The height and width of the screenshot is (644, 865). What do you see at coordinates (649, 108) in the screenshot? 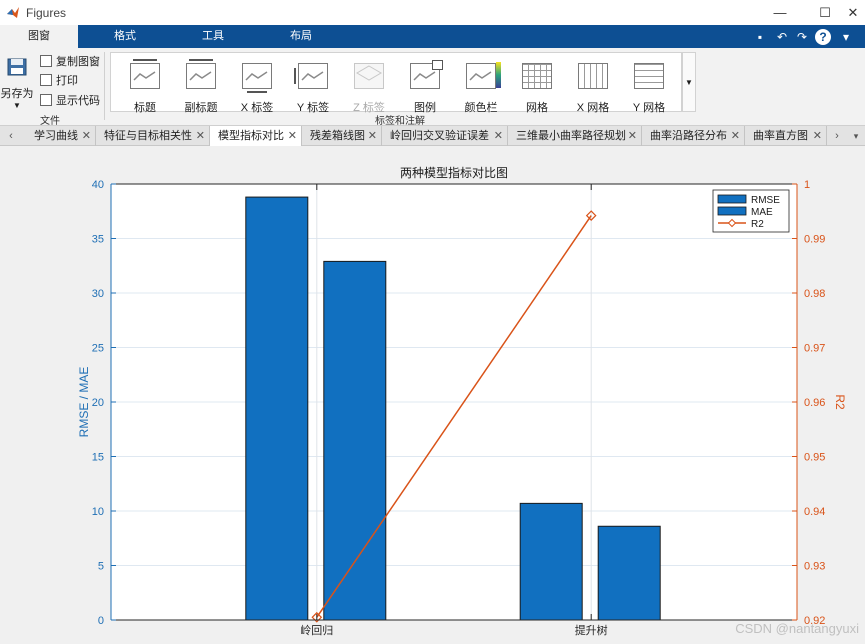
I see `ygrid-button-label: Y 网格` at bounding box center [649, 108].